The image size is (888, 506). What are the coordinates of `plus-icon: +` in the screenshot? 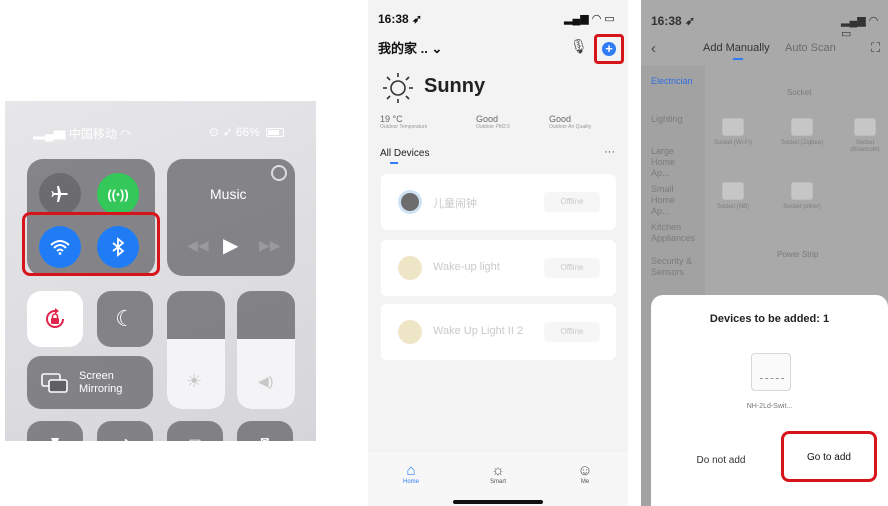 It's located at (609, 49).